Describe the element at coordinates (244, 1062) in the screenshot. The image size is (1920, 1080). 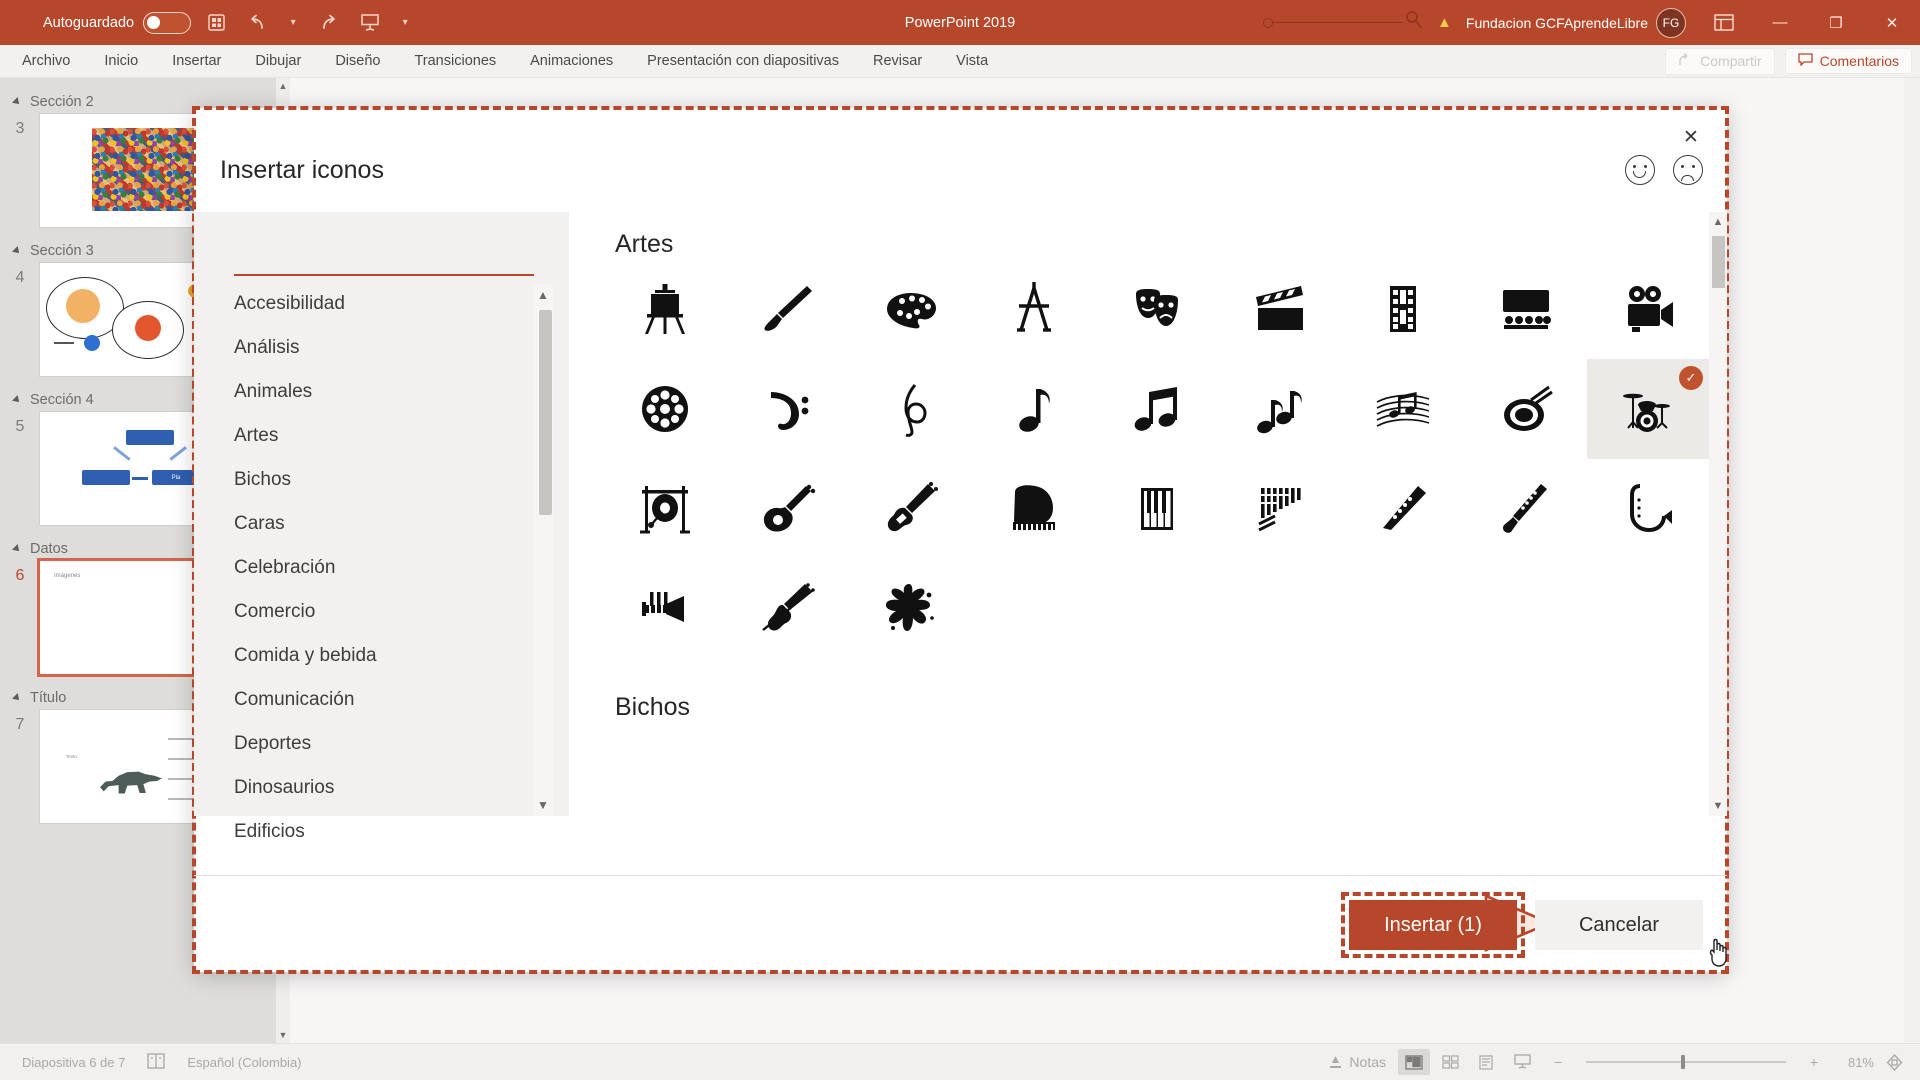
I see `language-indicator: Español (Colombia)` at that location.